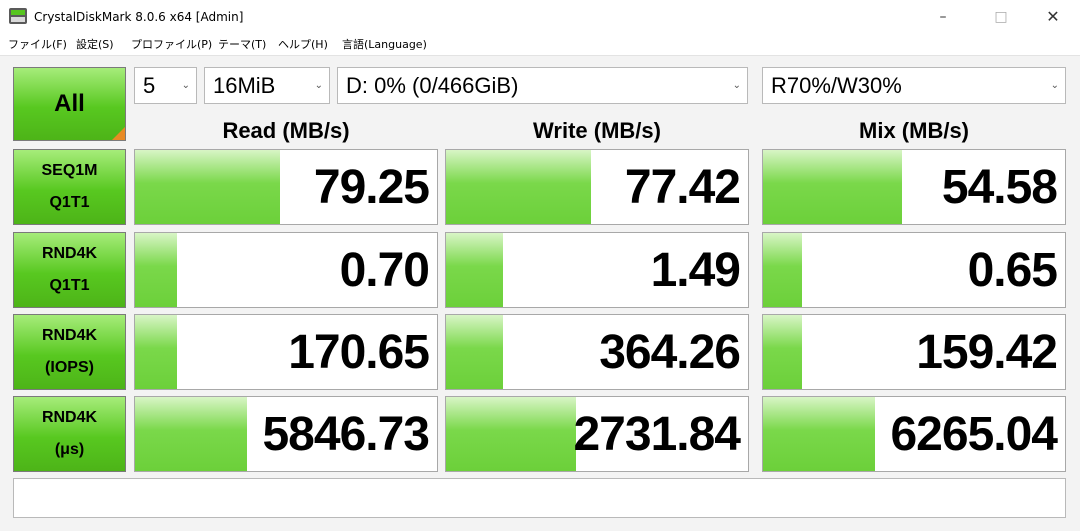 The width and height of the screenshot is (1080, 531). Describe the element at coordinates (171, 44) in the screenshot. I see `menu-profile: プロファイル(P)` at that location.